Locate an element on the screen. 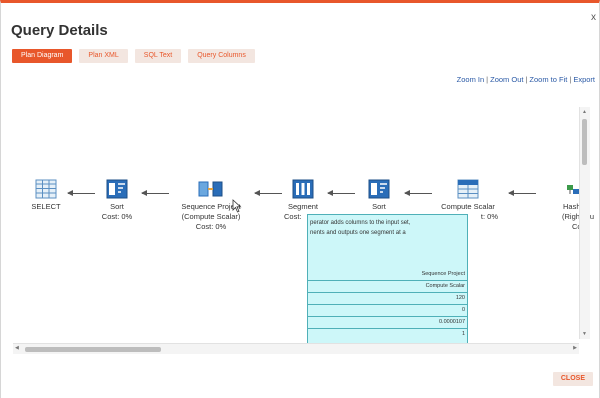 The width and height of the screenshot is (600, 398). zoom-in-link: Zoom In is located at coordinates (471, 79).